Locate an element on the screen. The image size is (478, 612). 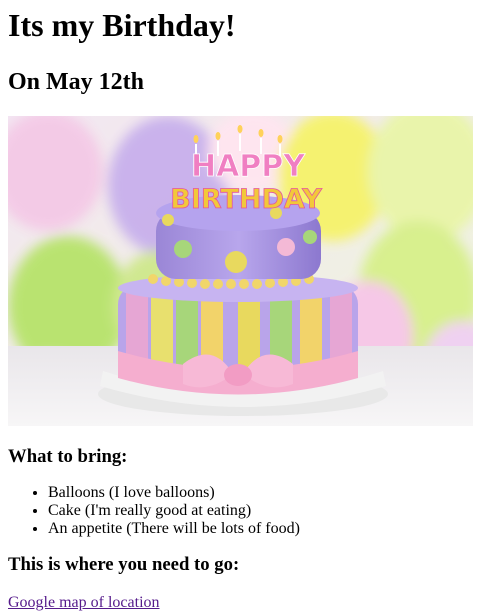
list-item: Cake (I'm really good at eating) is located at coordinates (259, 511).